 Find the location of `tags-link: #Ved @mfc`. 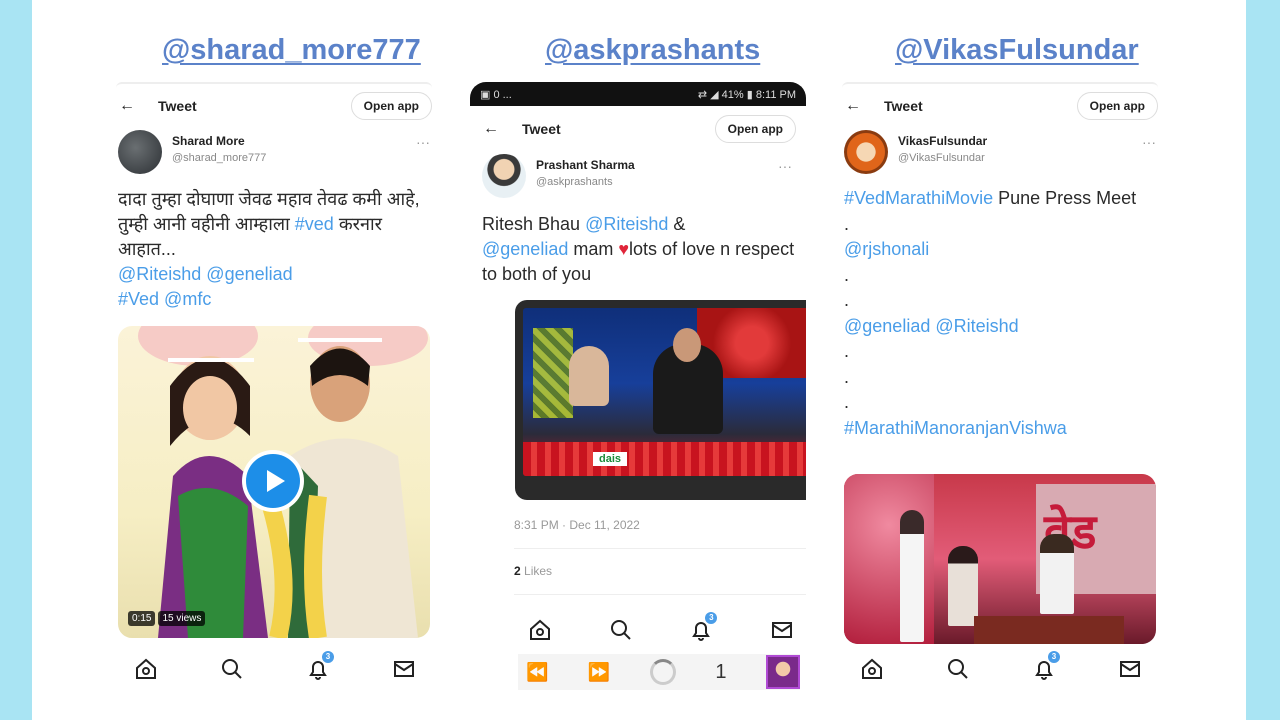

tags-link: #Ved @mfc is located at coordinates (164, 299).